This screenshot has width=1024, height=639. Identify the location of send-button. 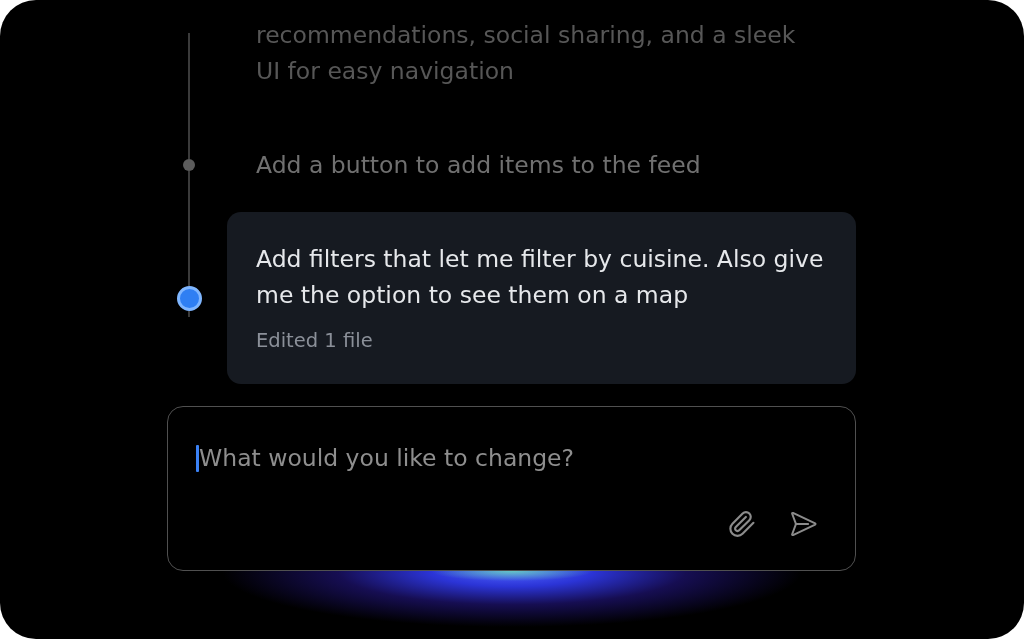
(804, 524).